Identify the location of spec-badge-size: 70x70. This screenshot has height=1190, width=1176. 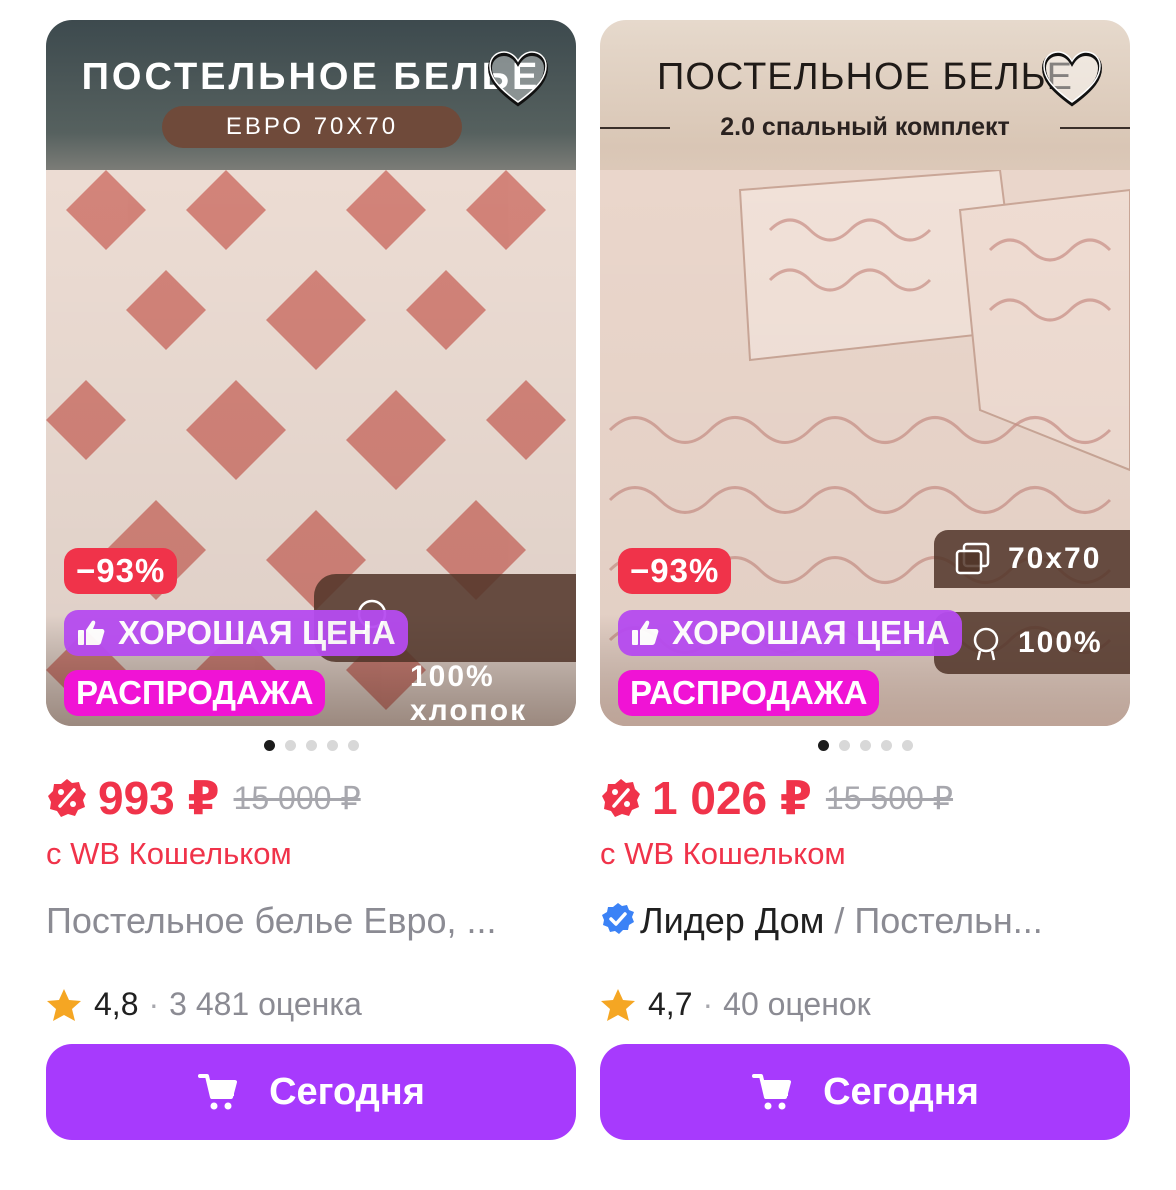
(1032, 559).